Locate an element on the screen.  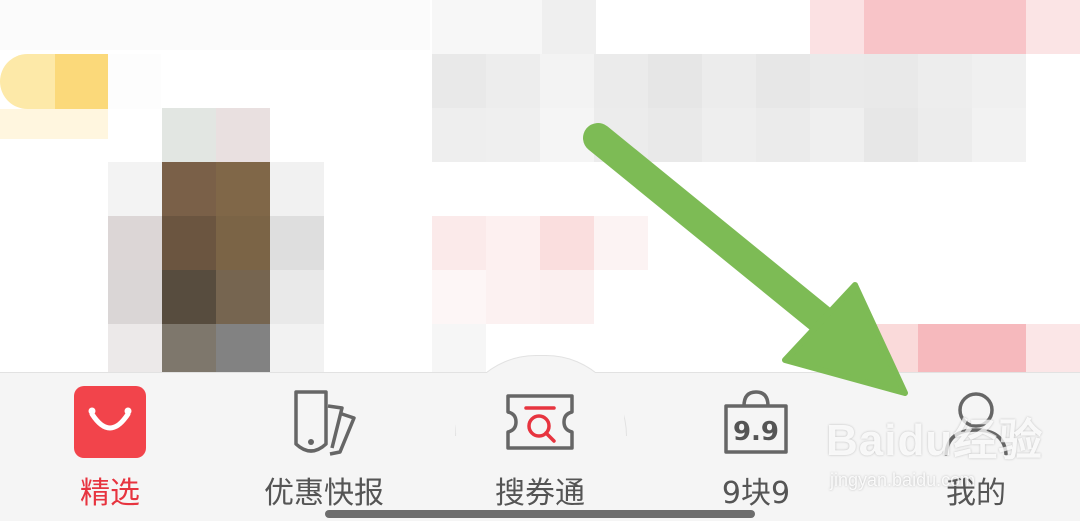
tab-featured-label: 精选 is located at coordinates (110, 493).